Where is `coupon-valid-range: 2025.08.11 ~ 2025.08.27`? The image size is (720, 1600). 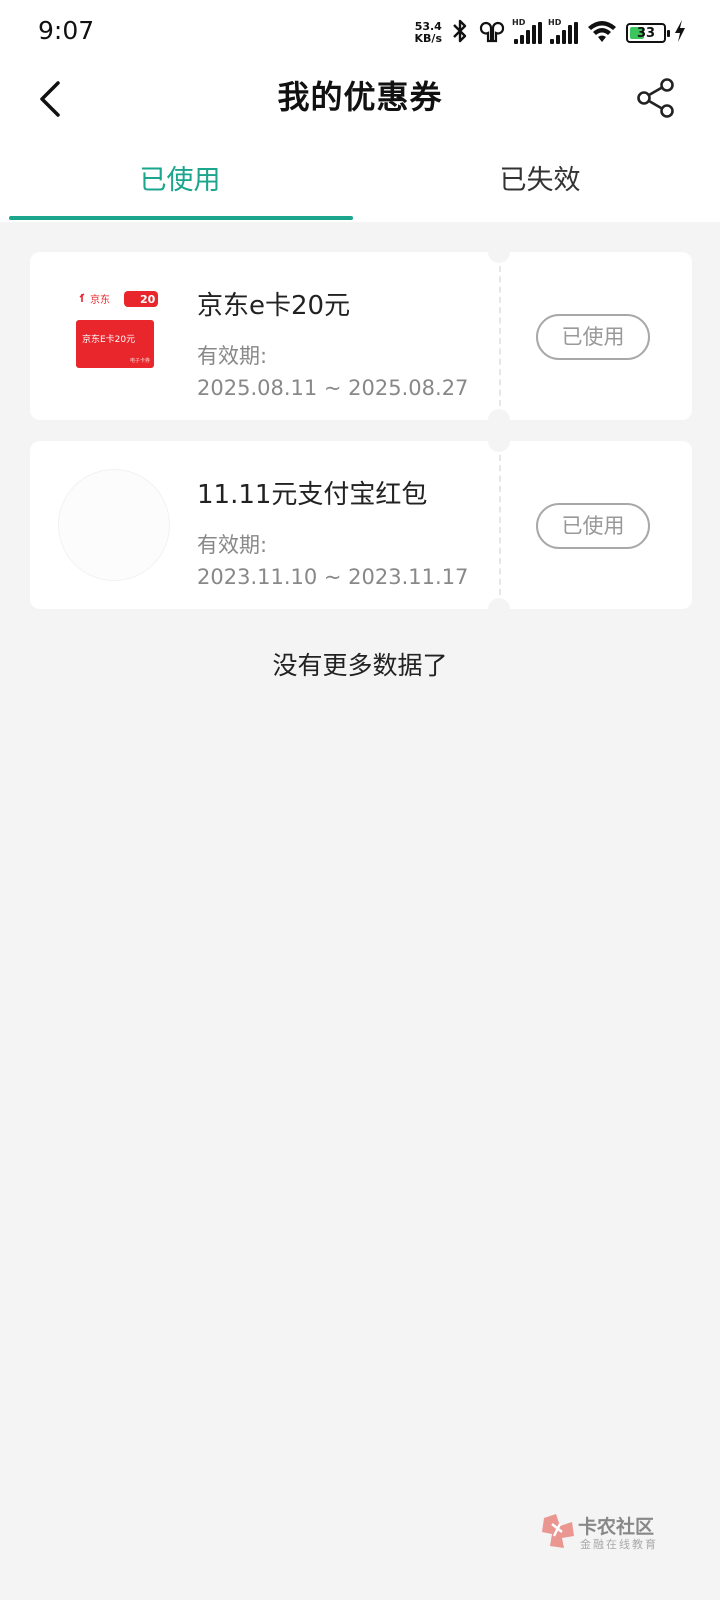 coupon-valid-range: 2025.08.11 ~ 2025.08.27 is located at coordinates (333, 388).